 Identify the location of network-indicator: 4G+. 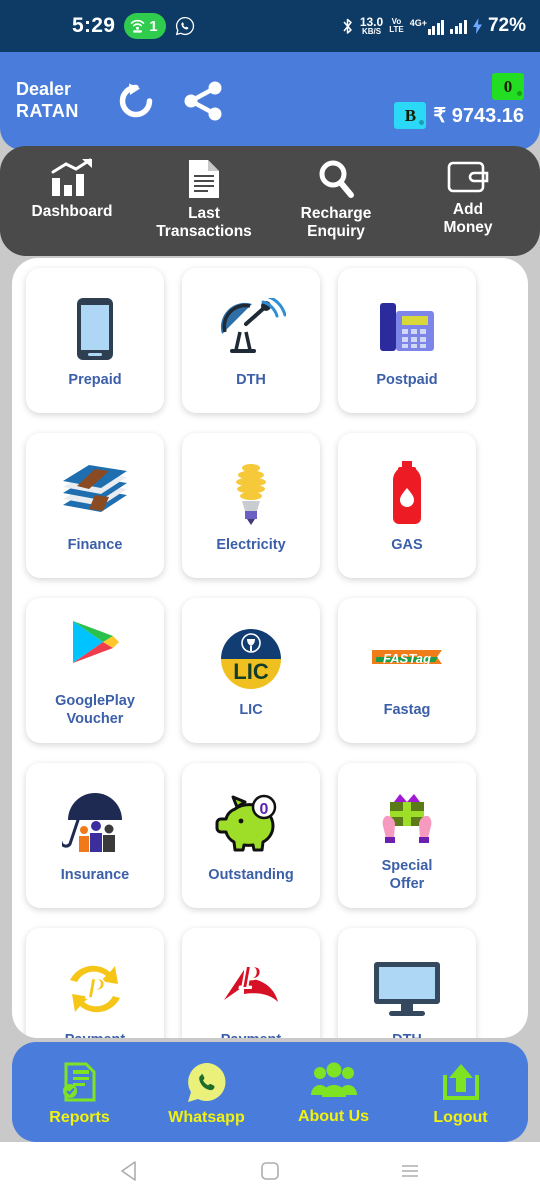
(427, 26).